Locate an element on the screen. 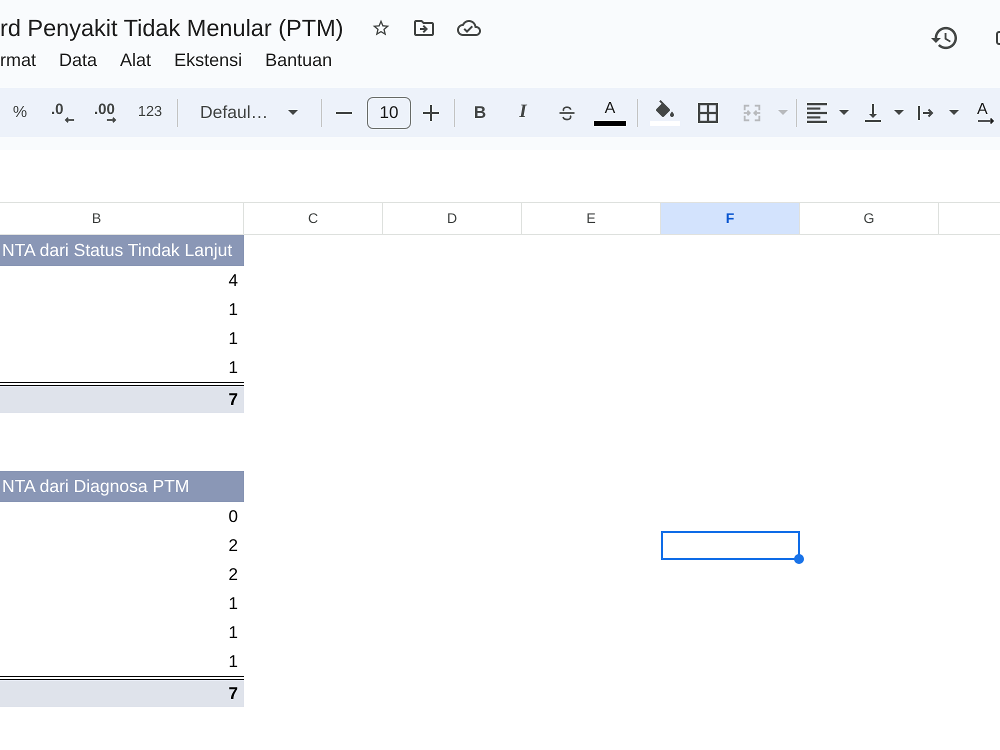  count-value: 4 is located at coordinates (233, 281).